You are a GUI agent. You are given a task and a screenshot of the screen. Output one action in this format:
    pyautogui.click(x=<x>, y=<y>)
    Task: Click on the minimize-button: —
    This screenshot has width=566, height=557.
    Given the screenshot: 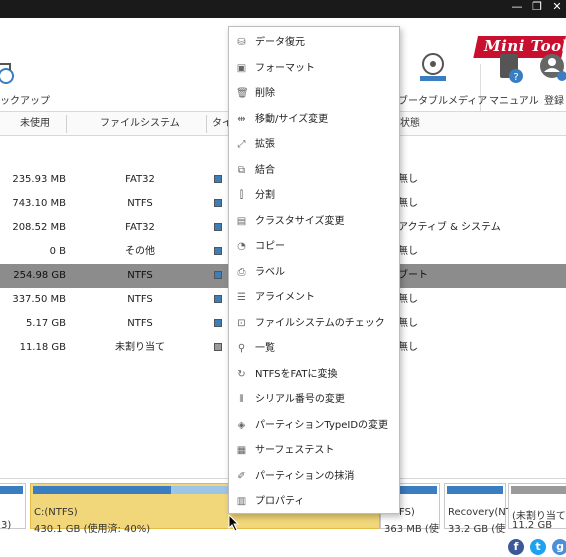 What is the action you would take?
    pyautogui.click(x=517, y=9)
    